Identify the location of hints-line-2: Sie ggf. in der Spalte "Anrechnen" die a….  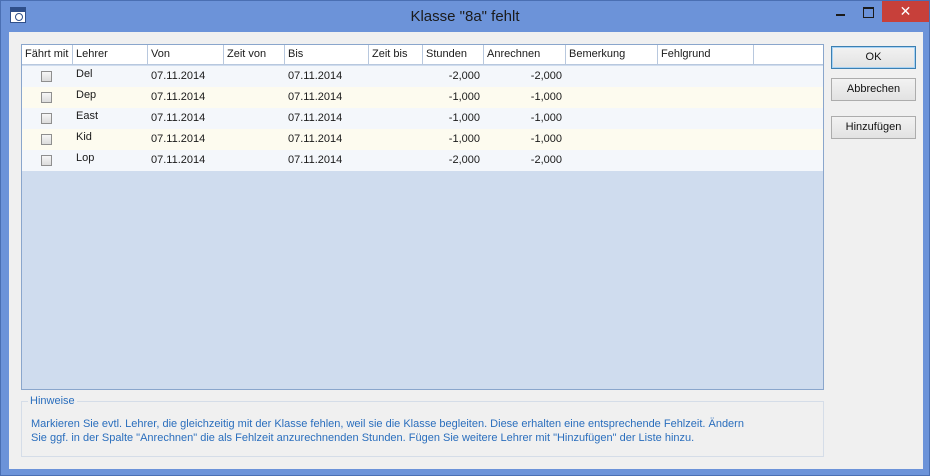
(363, 438).